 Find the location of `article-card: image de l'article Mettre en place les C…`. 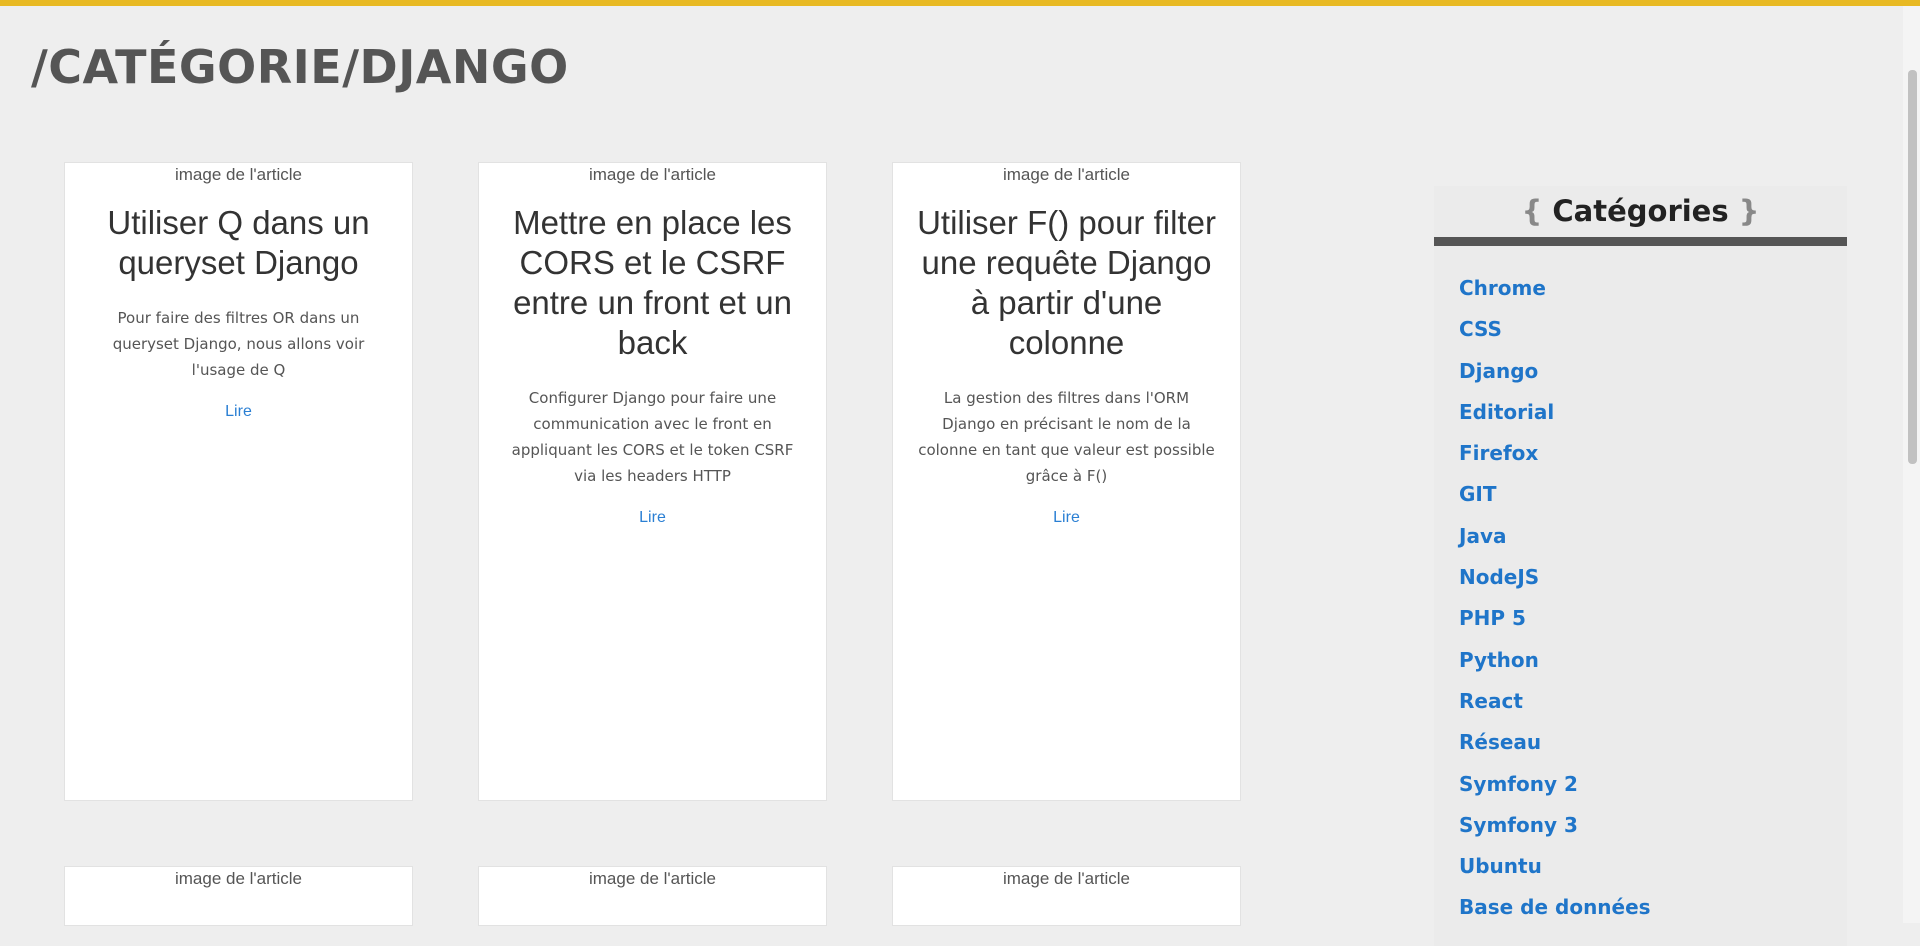

article-card: image de l'article Mettre en place les C… is located at coordinates (652, 481).